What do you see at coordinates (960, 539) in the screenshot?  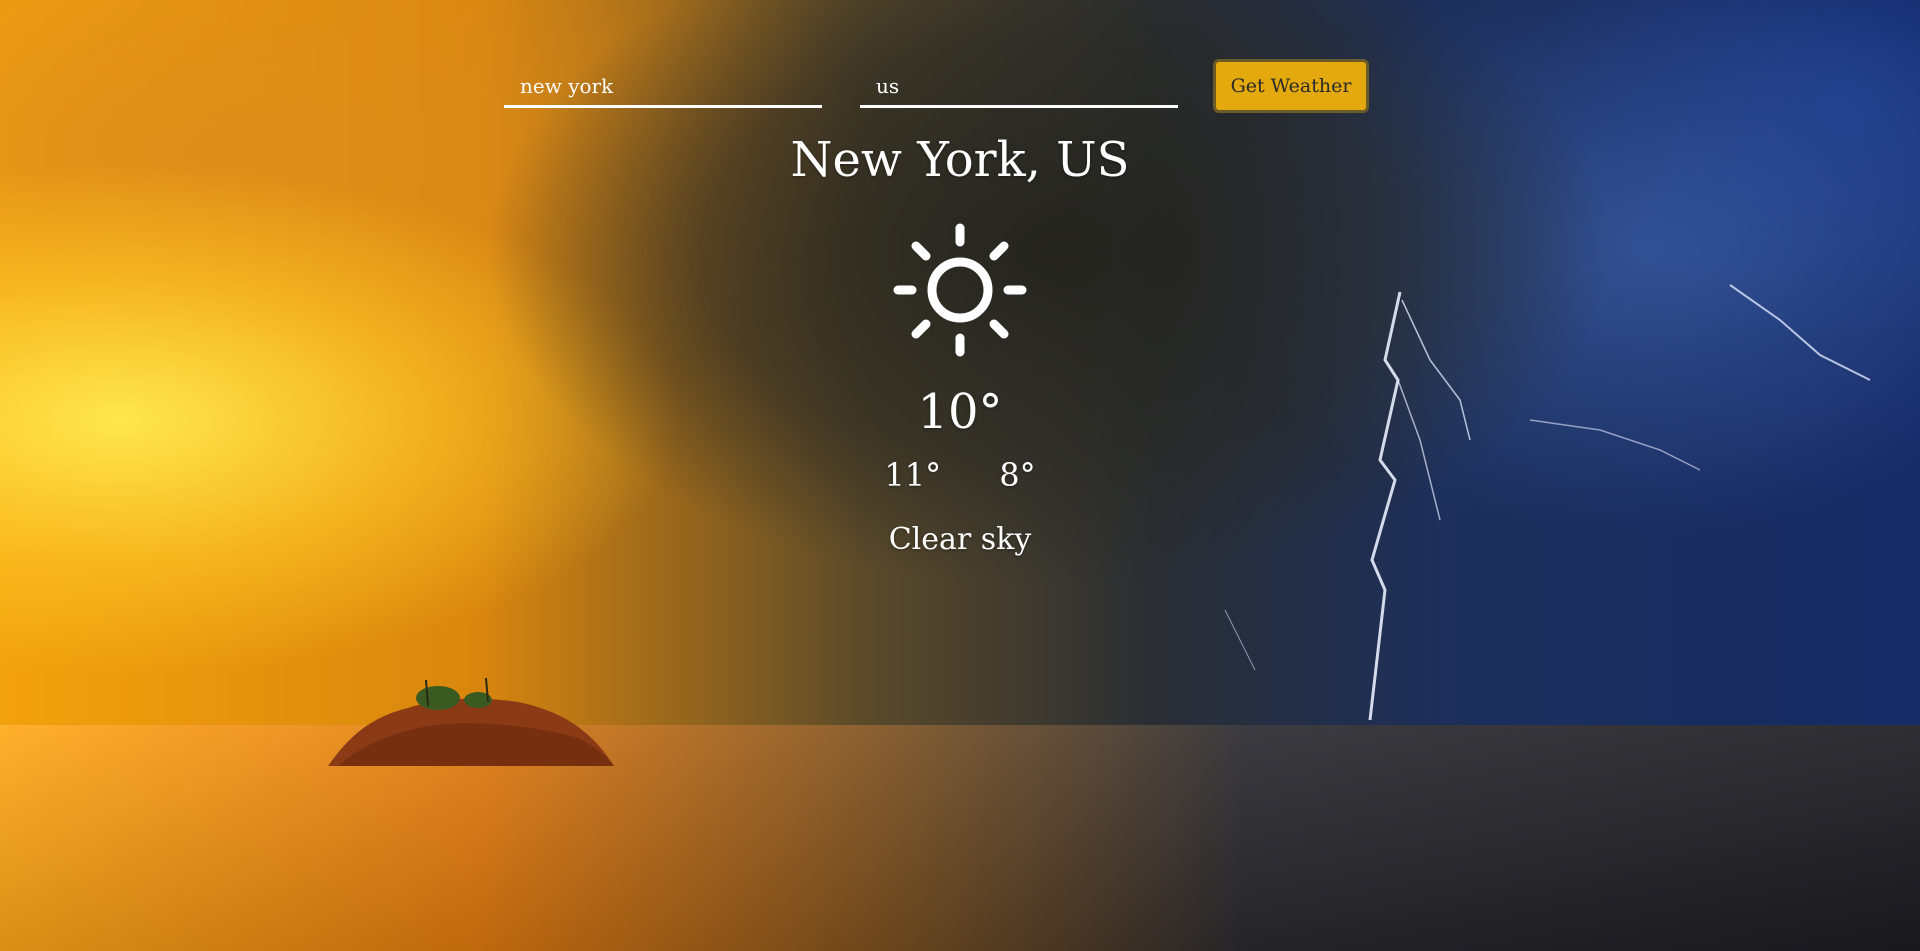 I see `weather-description: Clear sky` at bounding box center [960, 539].